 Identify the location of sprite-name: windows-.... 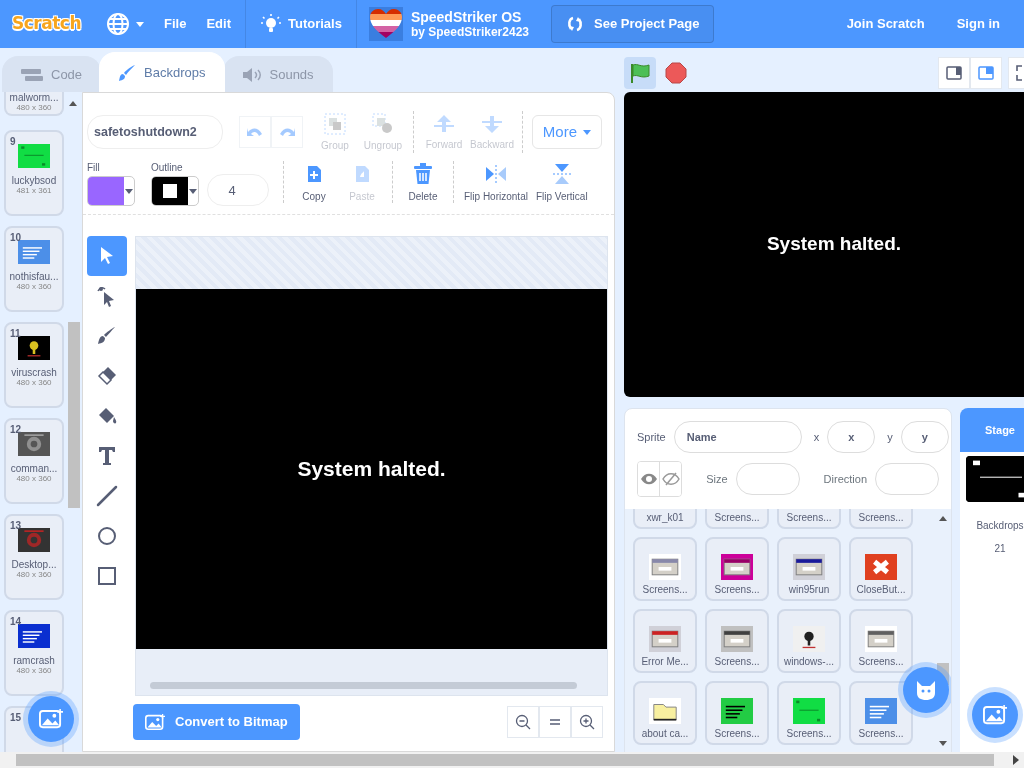
(809, 662).